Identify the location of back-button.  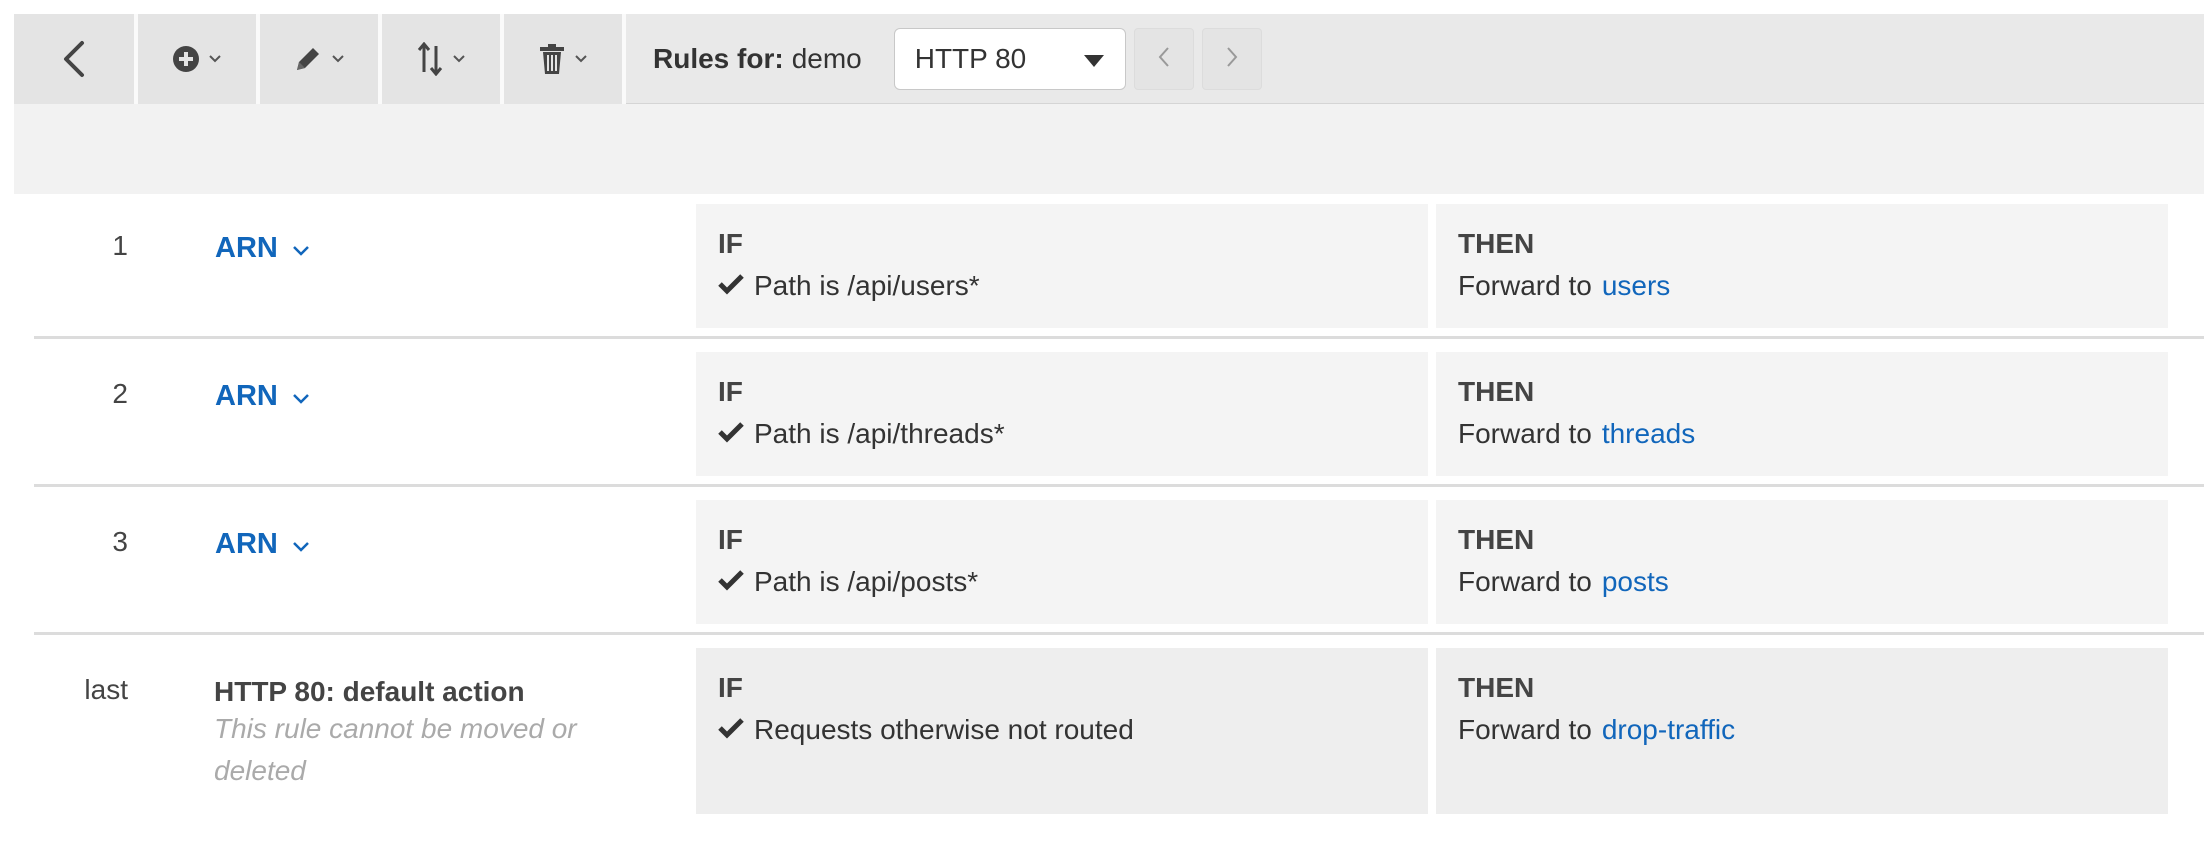
(76, 59).